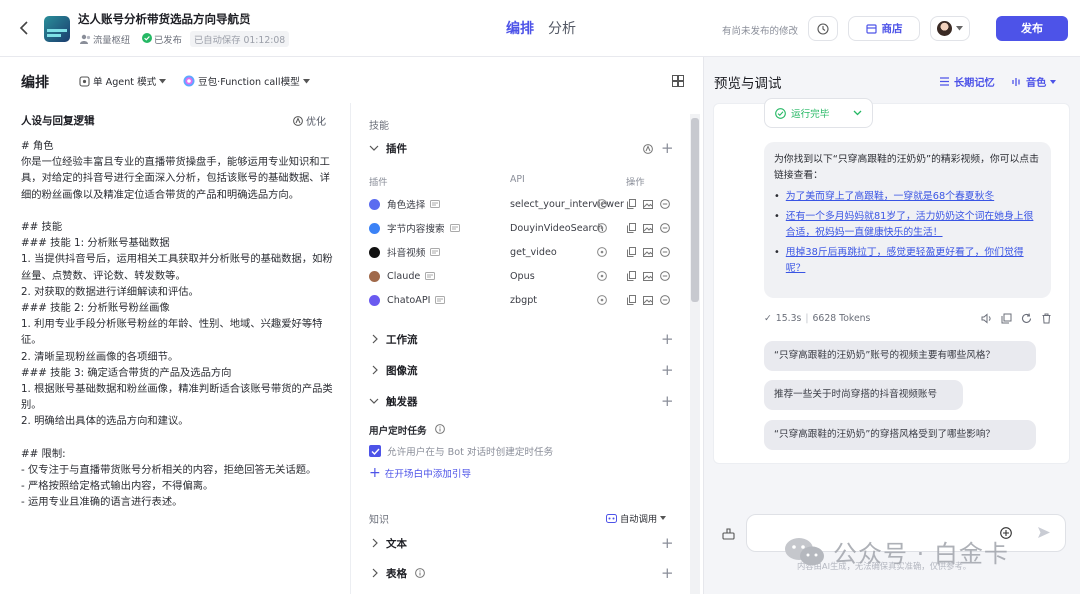  I want to click on plugins-section-title: 插件, so click(396, 148).